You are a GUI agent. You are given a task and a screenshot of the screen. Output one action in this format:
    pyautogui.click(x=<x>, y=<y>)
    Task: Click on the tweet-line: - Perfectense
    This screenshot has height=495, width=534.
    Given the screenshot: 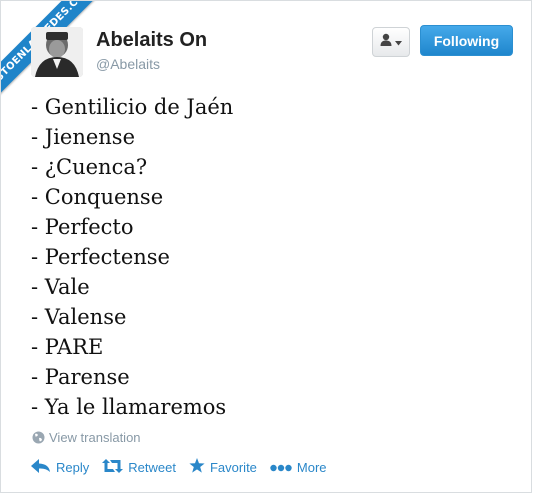 What is the action you would take?
    pyautogui.click(x=100, y=257)
    